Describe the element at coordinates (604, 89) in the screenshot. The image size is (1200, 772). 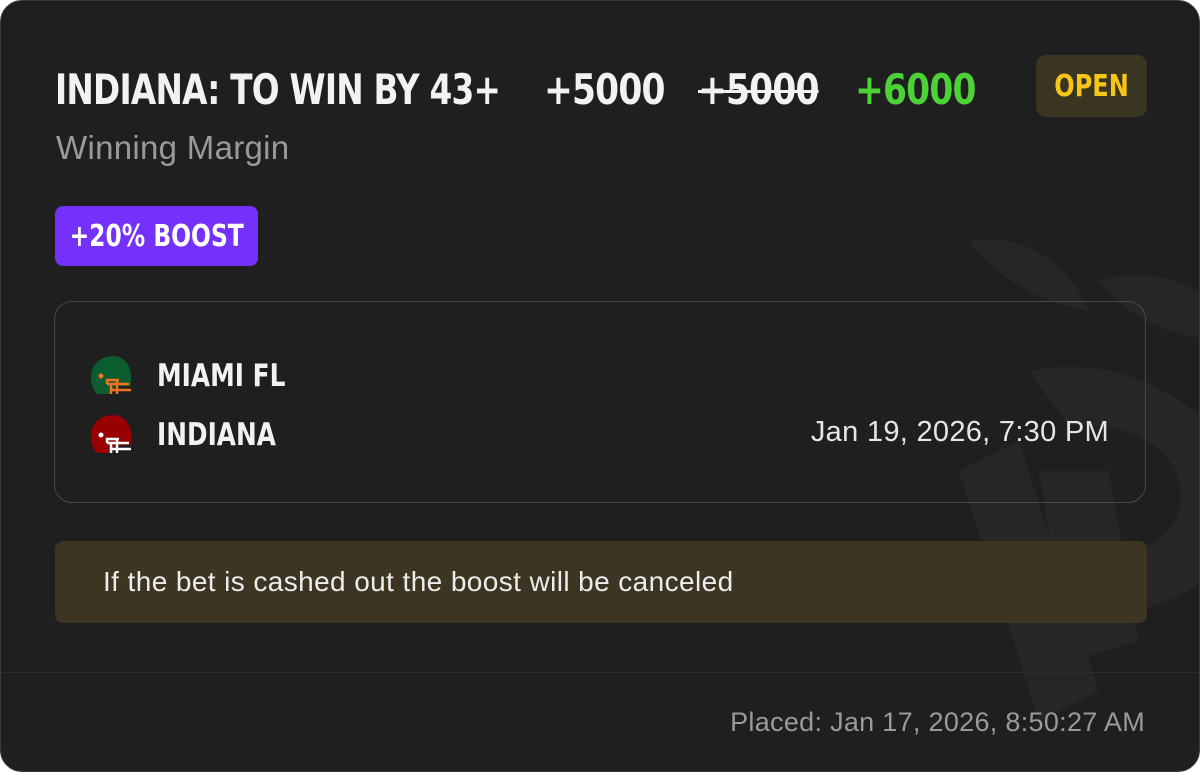
I see `current-odds: +5000` at that location.